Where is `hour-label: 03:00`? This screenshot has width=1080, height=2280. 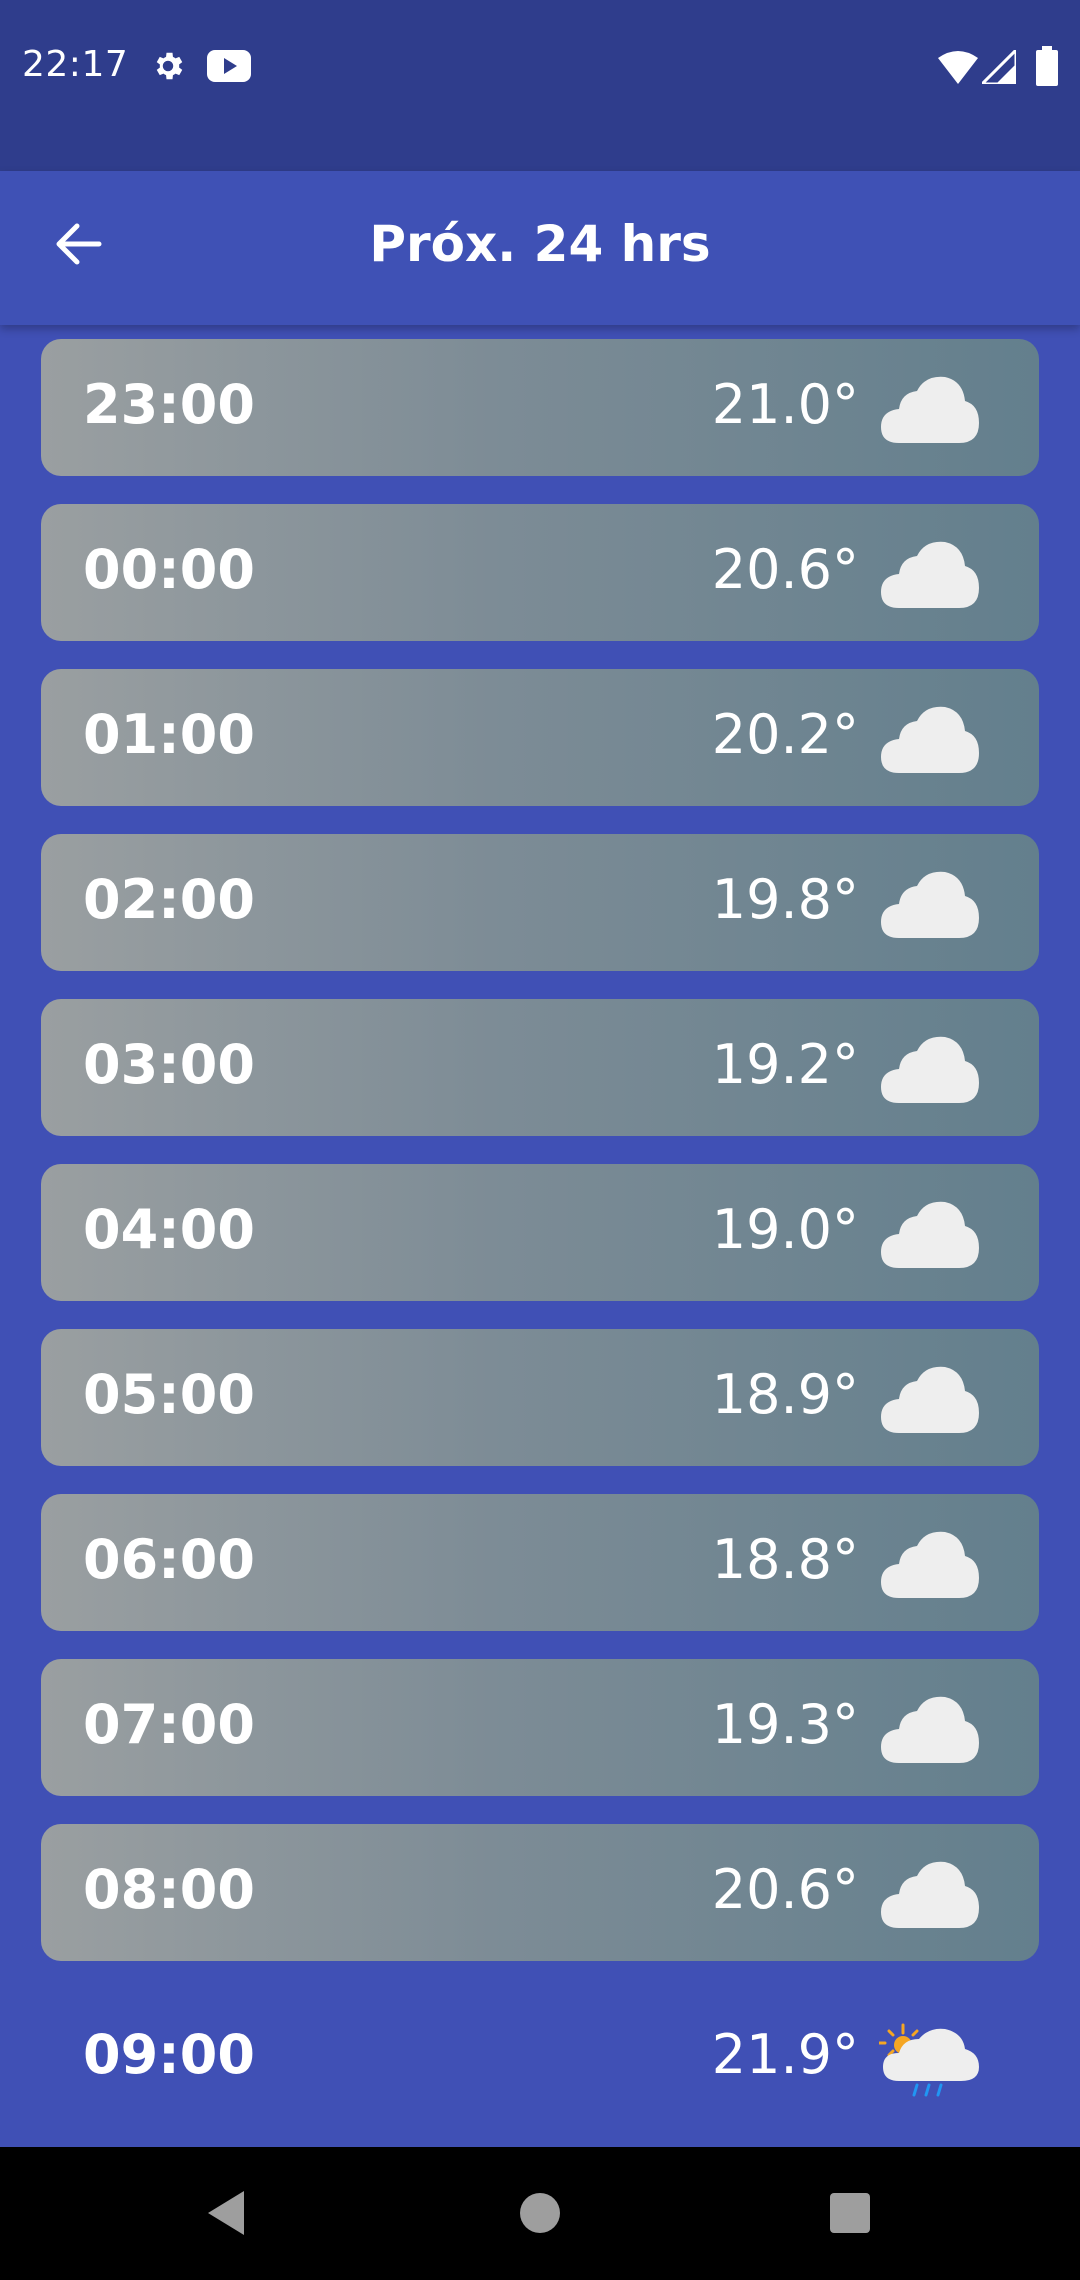
hour-label: 03:00 is located at coordinates (169, 1064).